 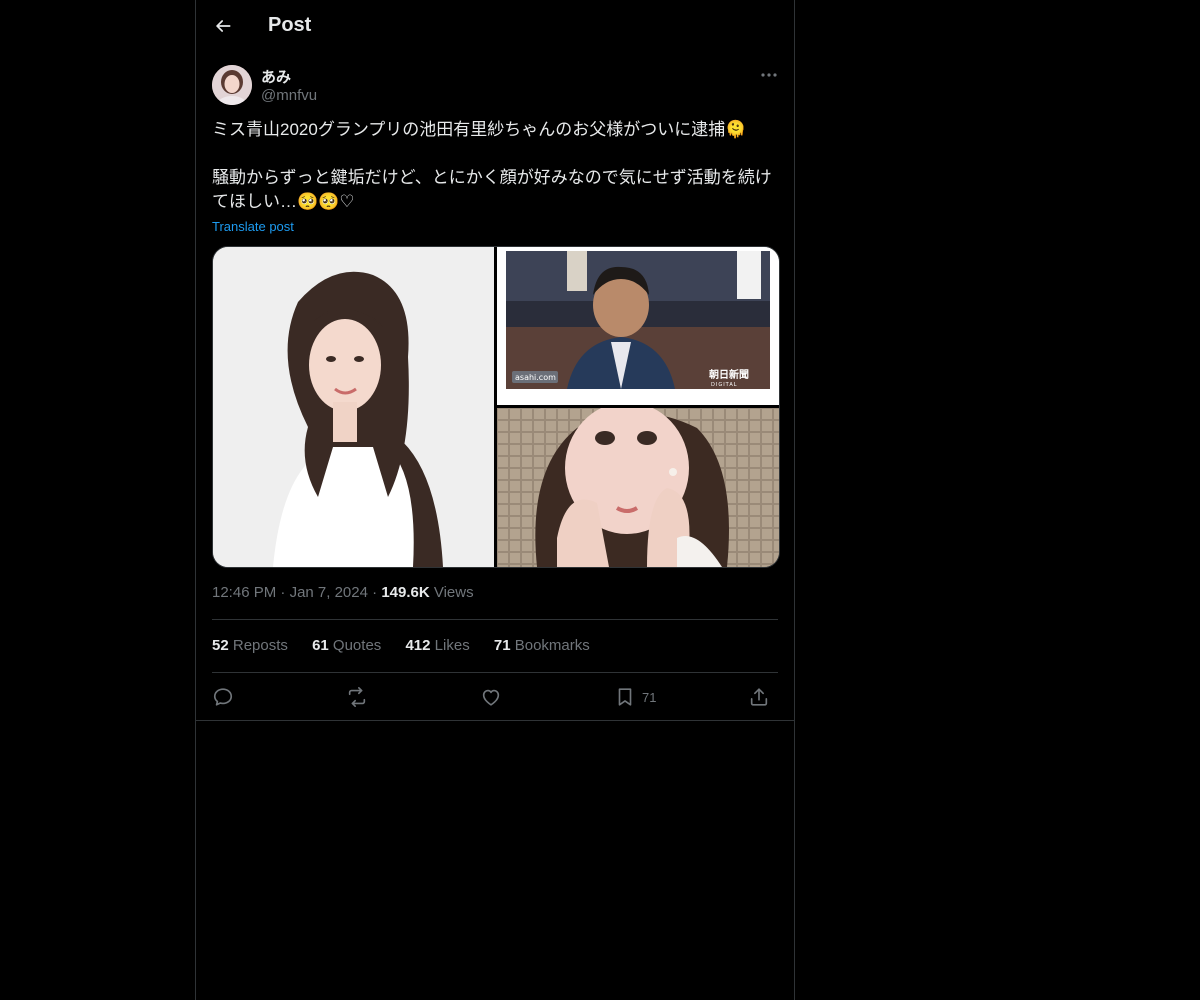 What do you see at coordinates (357, 645) in the screenshot?
I see `quotes-label: Quotes` at bounding box center [357, 645].